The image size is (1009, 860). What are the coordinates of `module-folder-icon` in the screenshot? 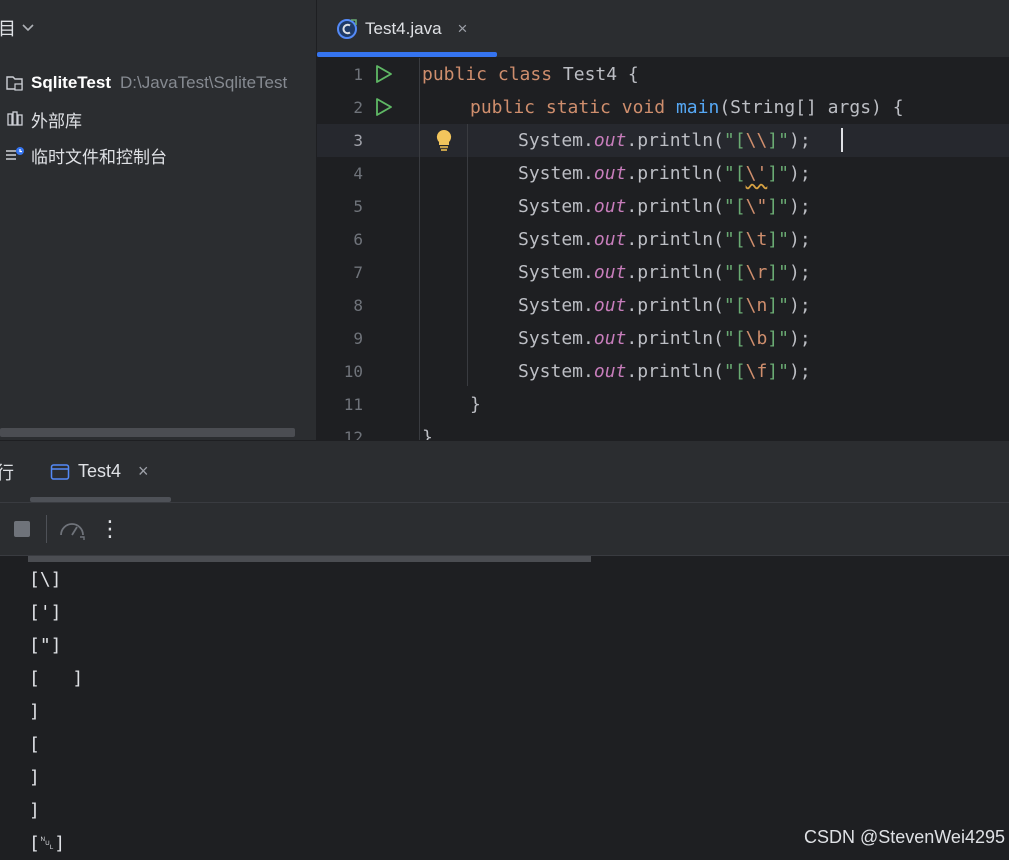 It's located at (15, 83).